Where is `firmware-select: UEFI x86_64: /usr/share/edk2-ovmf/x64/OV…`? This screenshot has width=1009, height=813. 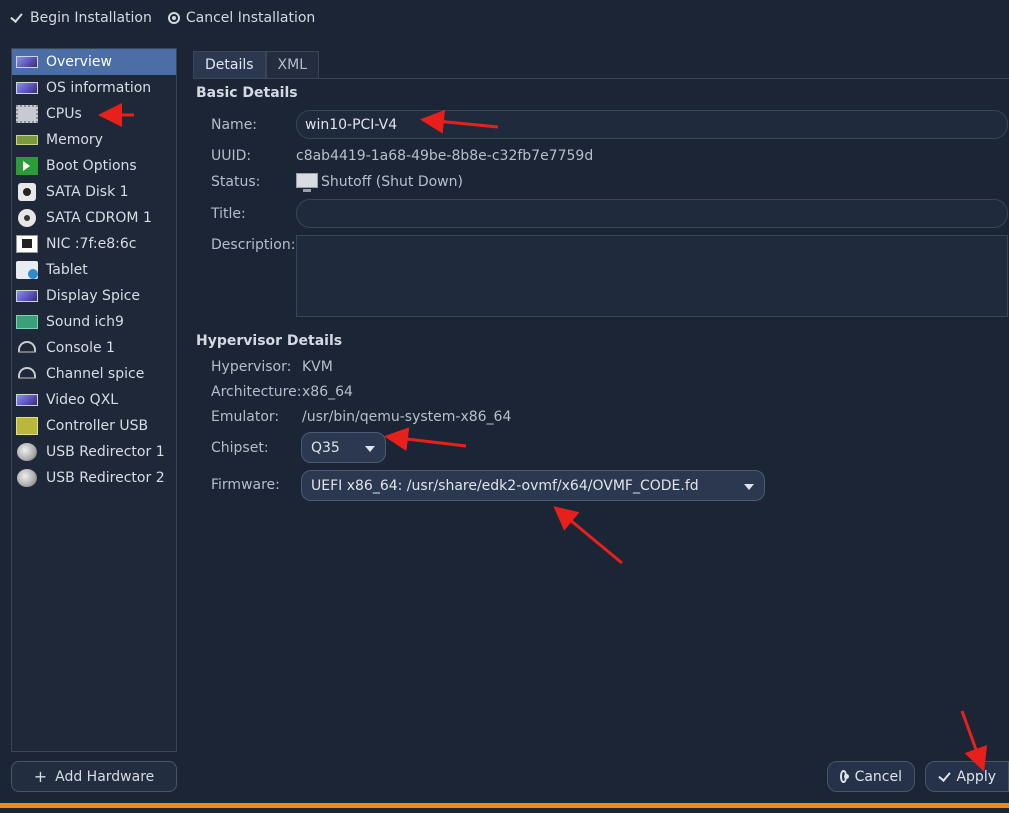
firmware-select: UEFI x86_64: /usr/share/edk2-ovmf/x64/OV… is located at coordinates (533, 485).